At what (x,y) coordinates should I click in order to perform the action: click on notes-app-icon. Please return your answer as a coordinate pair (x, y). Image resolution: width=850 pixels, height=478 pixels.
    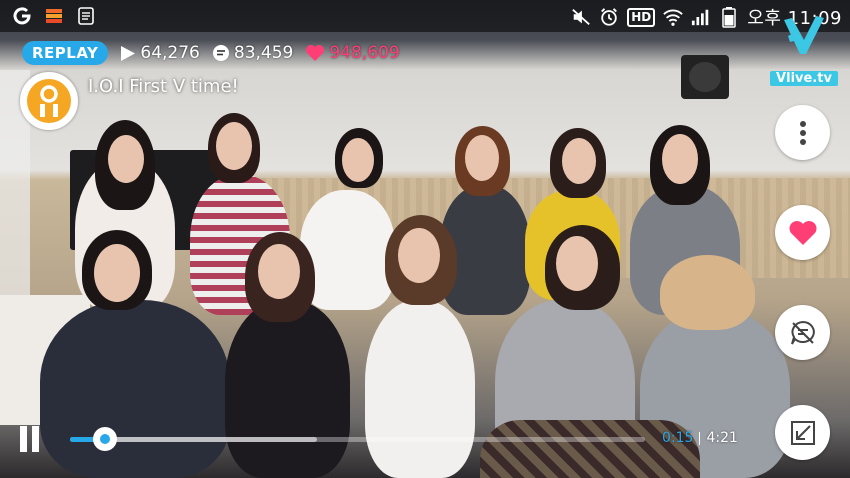
    Looking at the image, I should click on (86, 16).